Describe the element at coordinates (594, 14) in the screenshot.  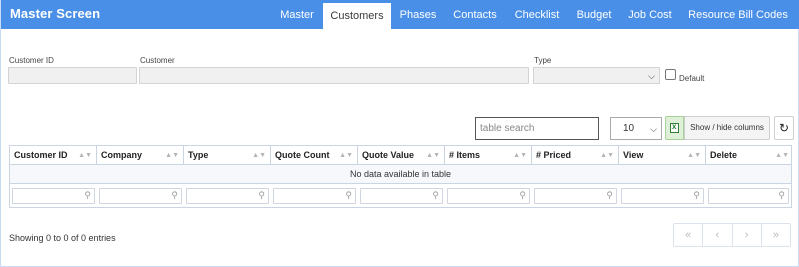
I see `tab-budget: Budget` at that location.